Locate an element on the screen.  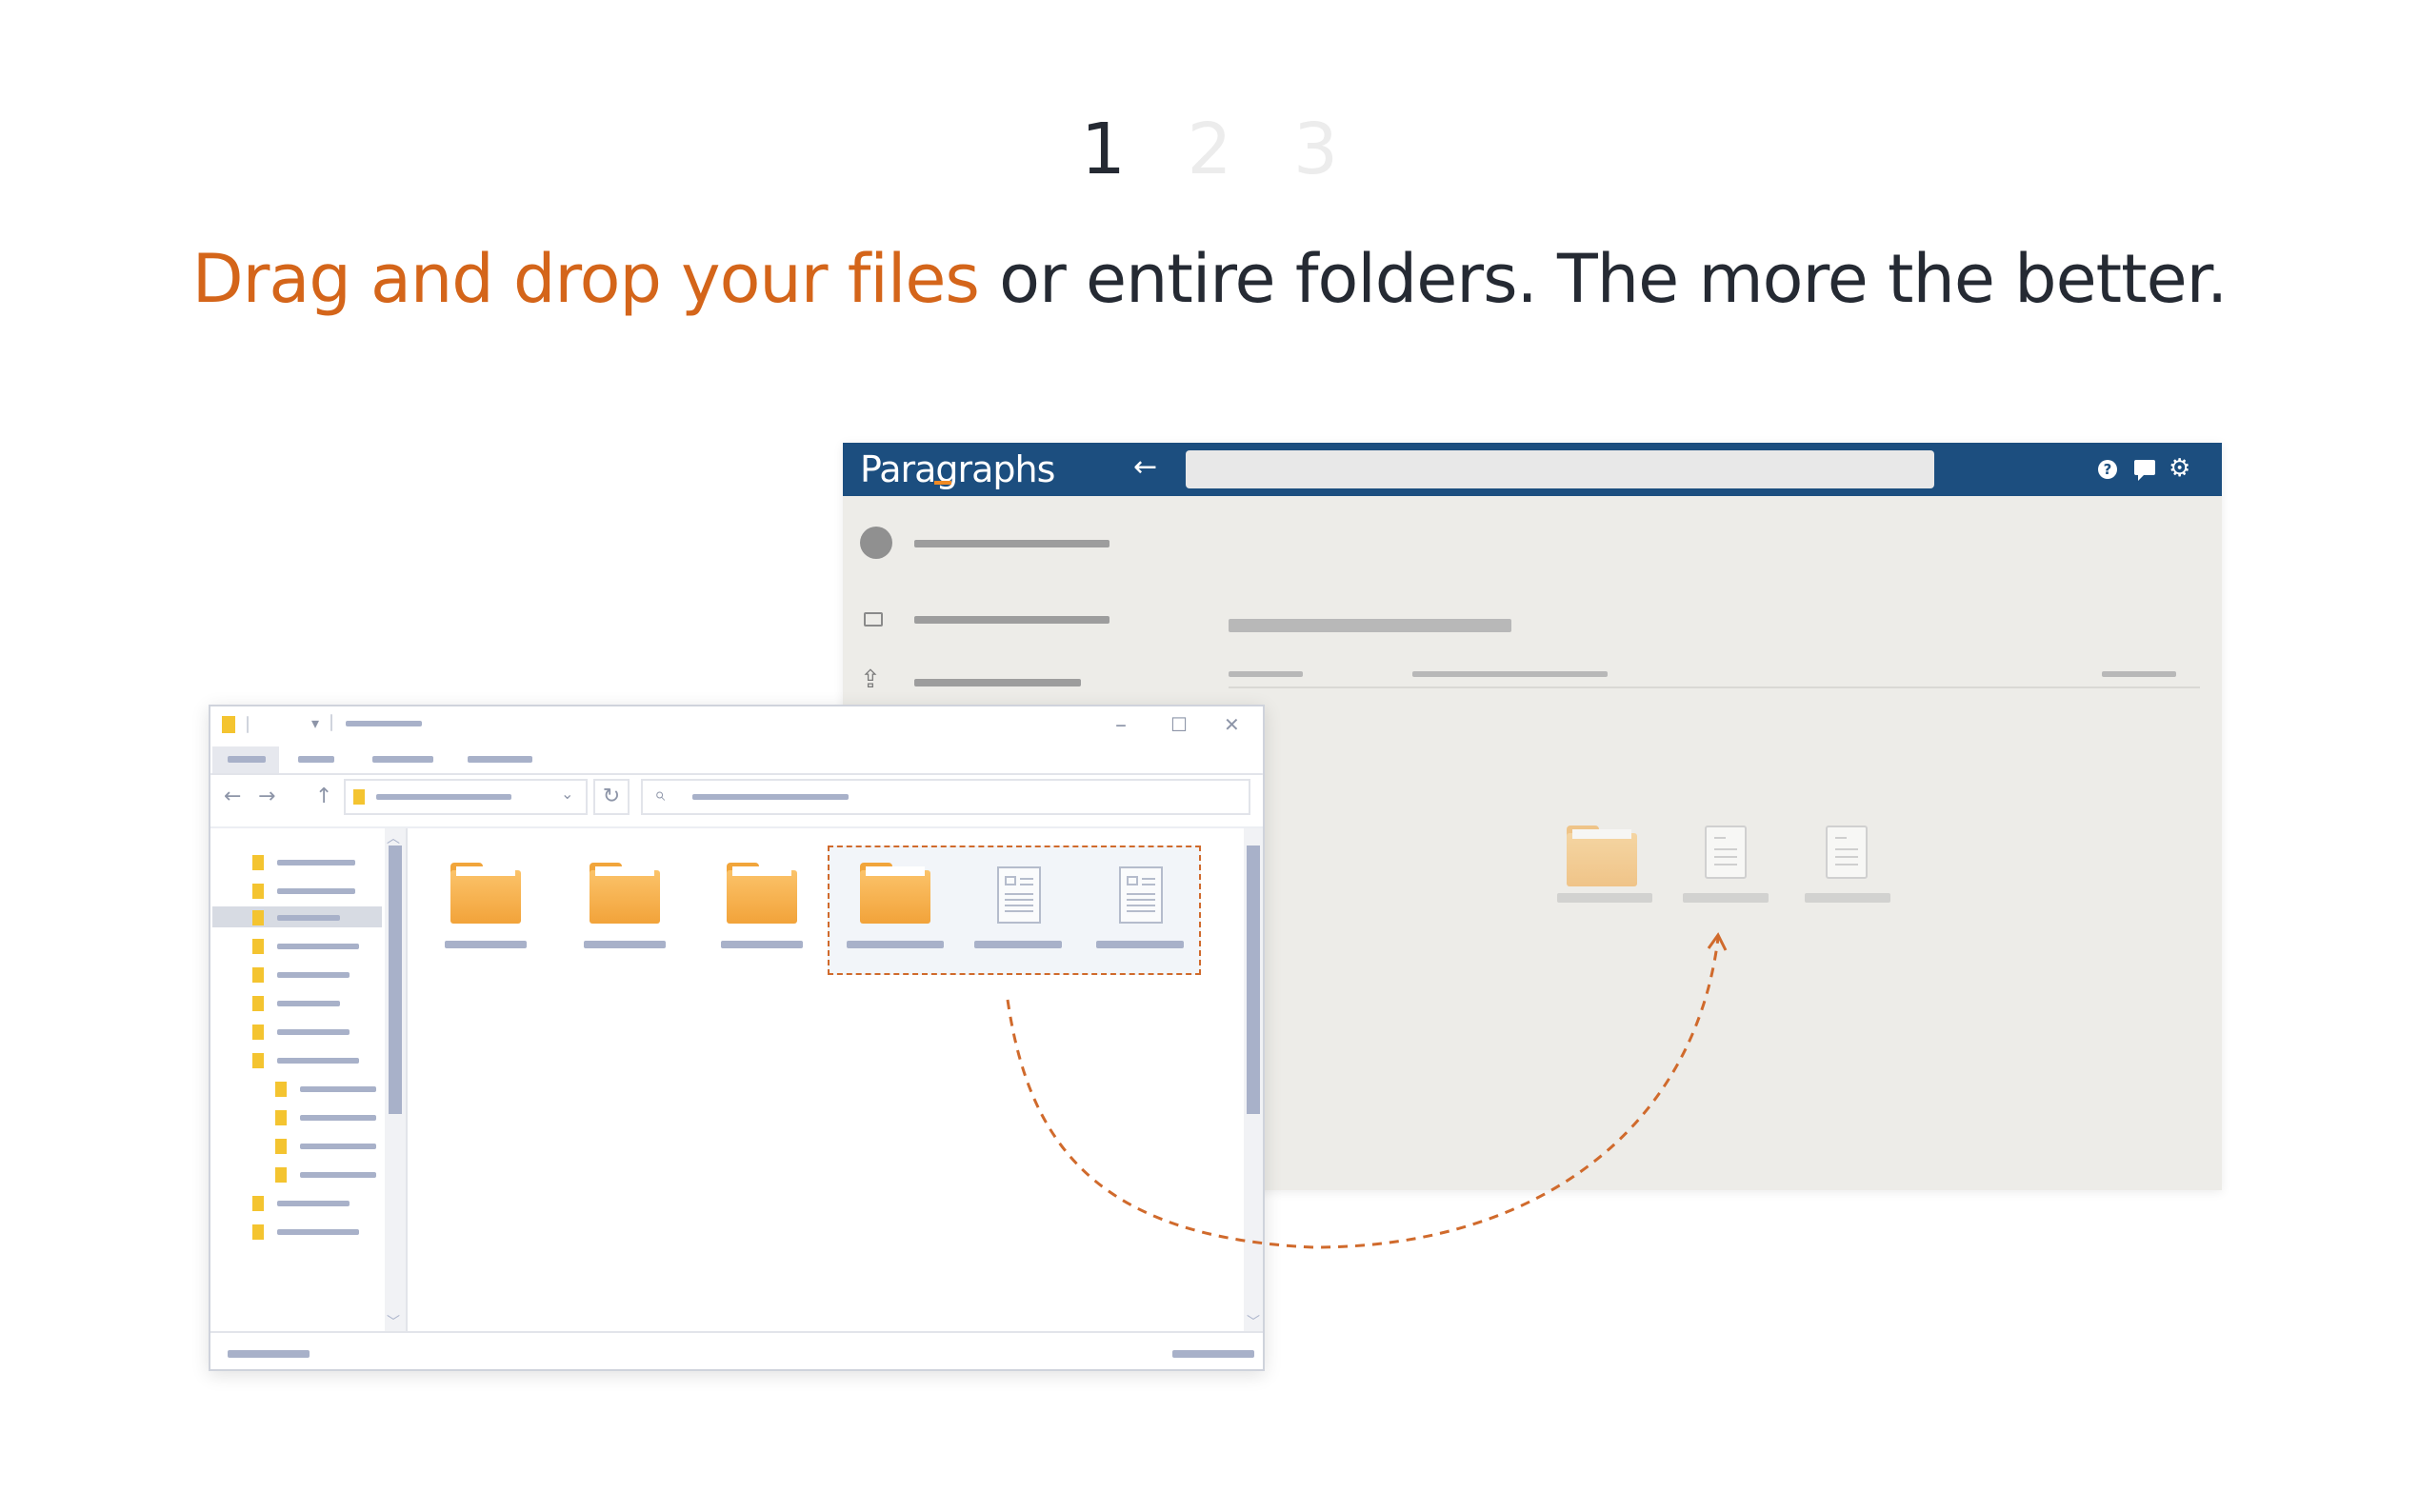
drag-path is located at coordinates (1367, 1090).